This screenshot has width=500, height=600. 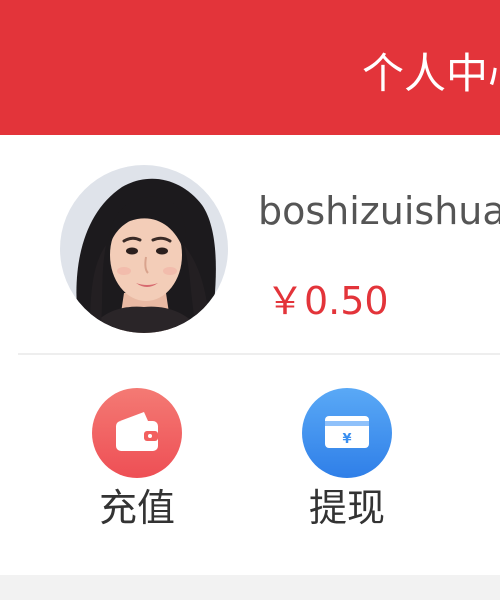 I want to click on avatar-photo, so click(x=144, y=249).